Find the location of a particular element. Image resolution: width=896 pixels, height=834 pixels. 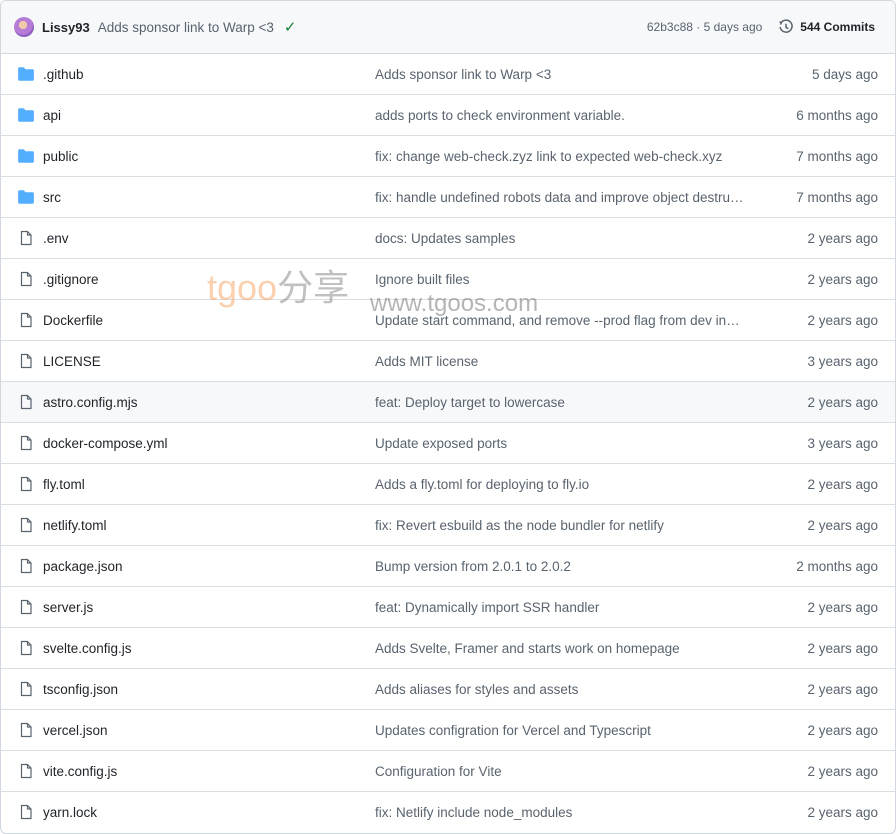

commit-message-link: Ignore built files is located at coordinates (567, 279).